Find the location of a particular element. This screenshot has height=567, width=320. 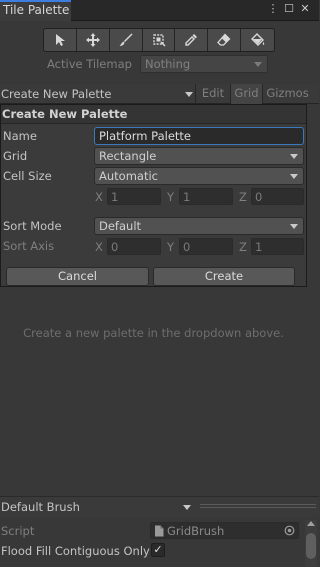

sort-axis-label: Sort Axis is located at coordinates (29, 246).